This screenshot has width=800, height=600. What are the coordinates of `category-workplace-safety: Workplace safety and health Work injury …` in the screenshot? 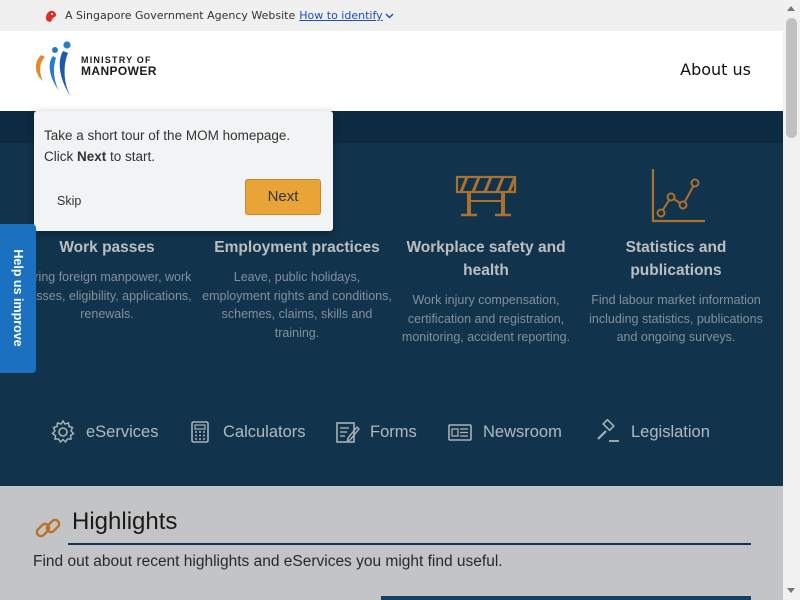 It's located at (486, 229).